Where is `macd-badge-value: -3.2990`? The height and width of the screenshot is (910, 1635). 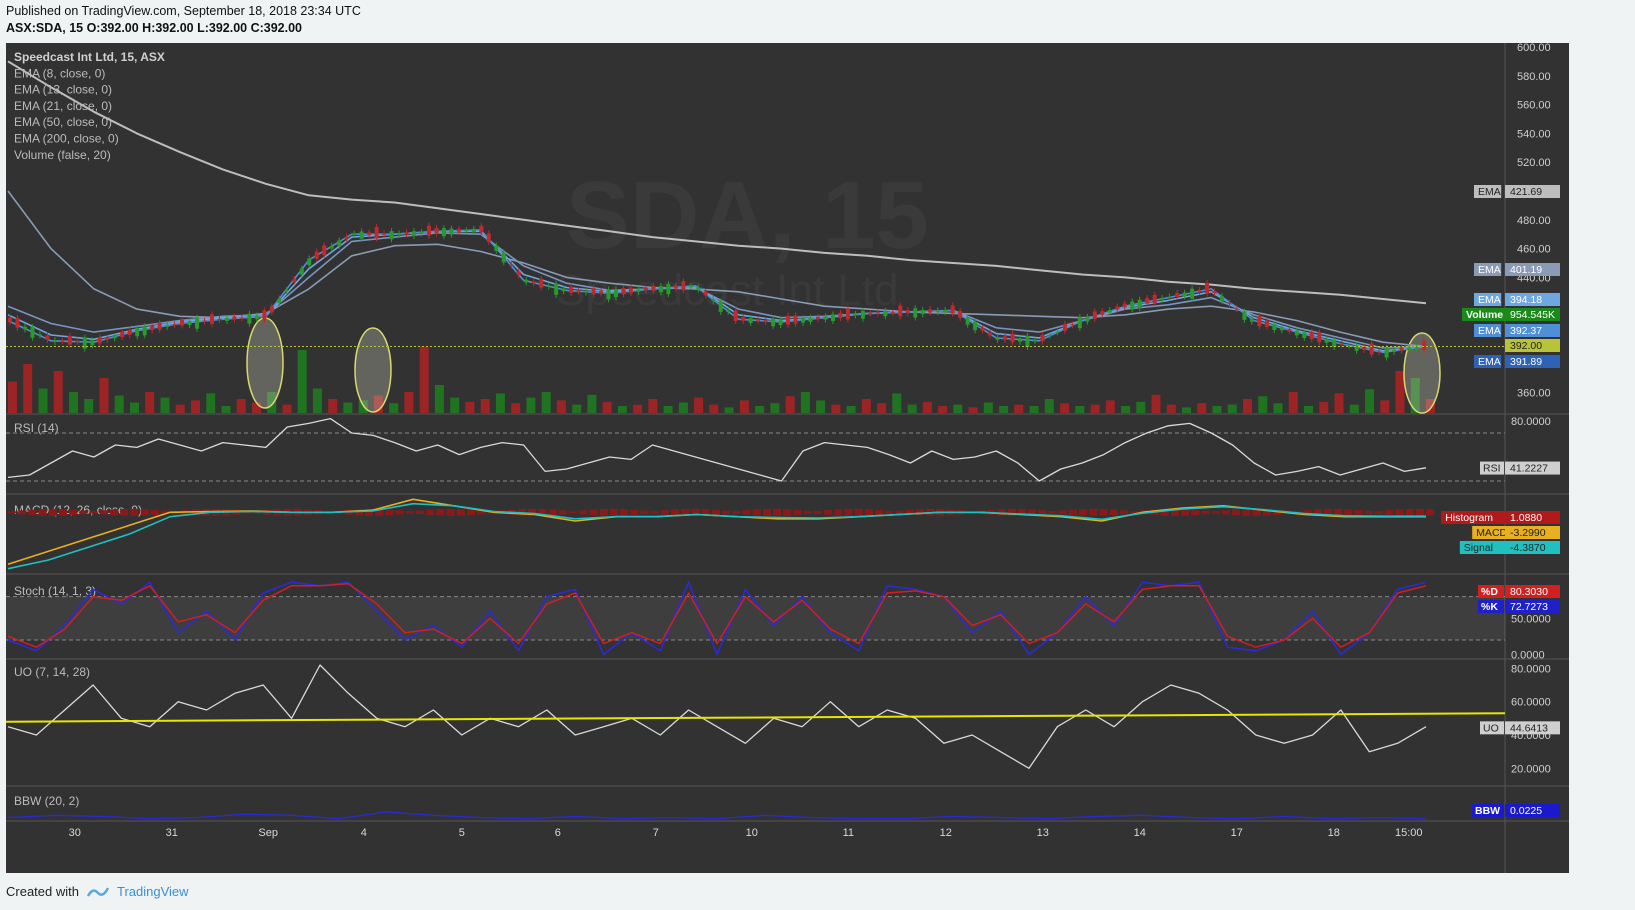 macd-badge-value: -3.2990 is located at coordinates (1528, 533).